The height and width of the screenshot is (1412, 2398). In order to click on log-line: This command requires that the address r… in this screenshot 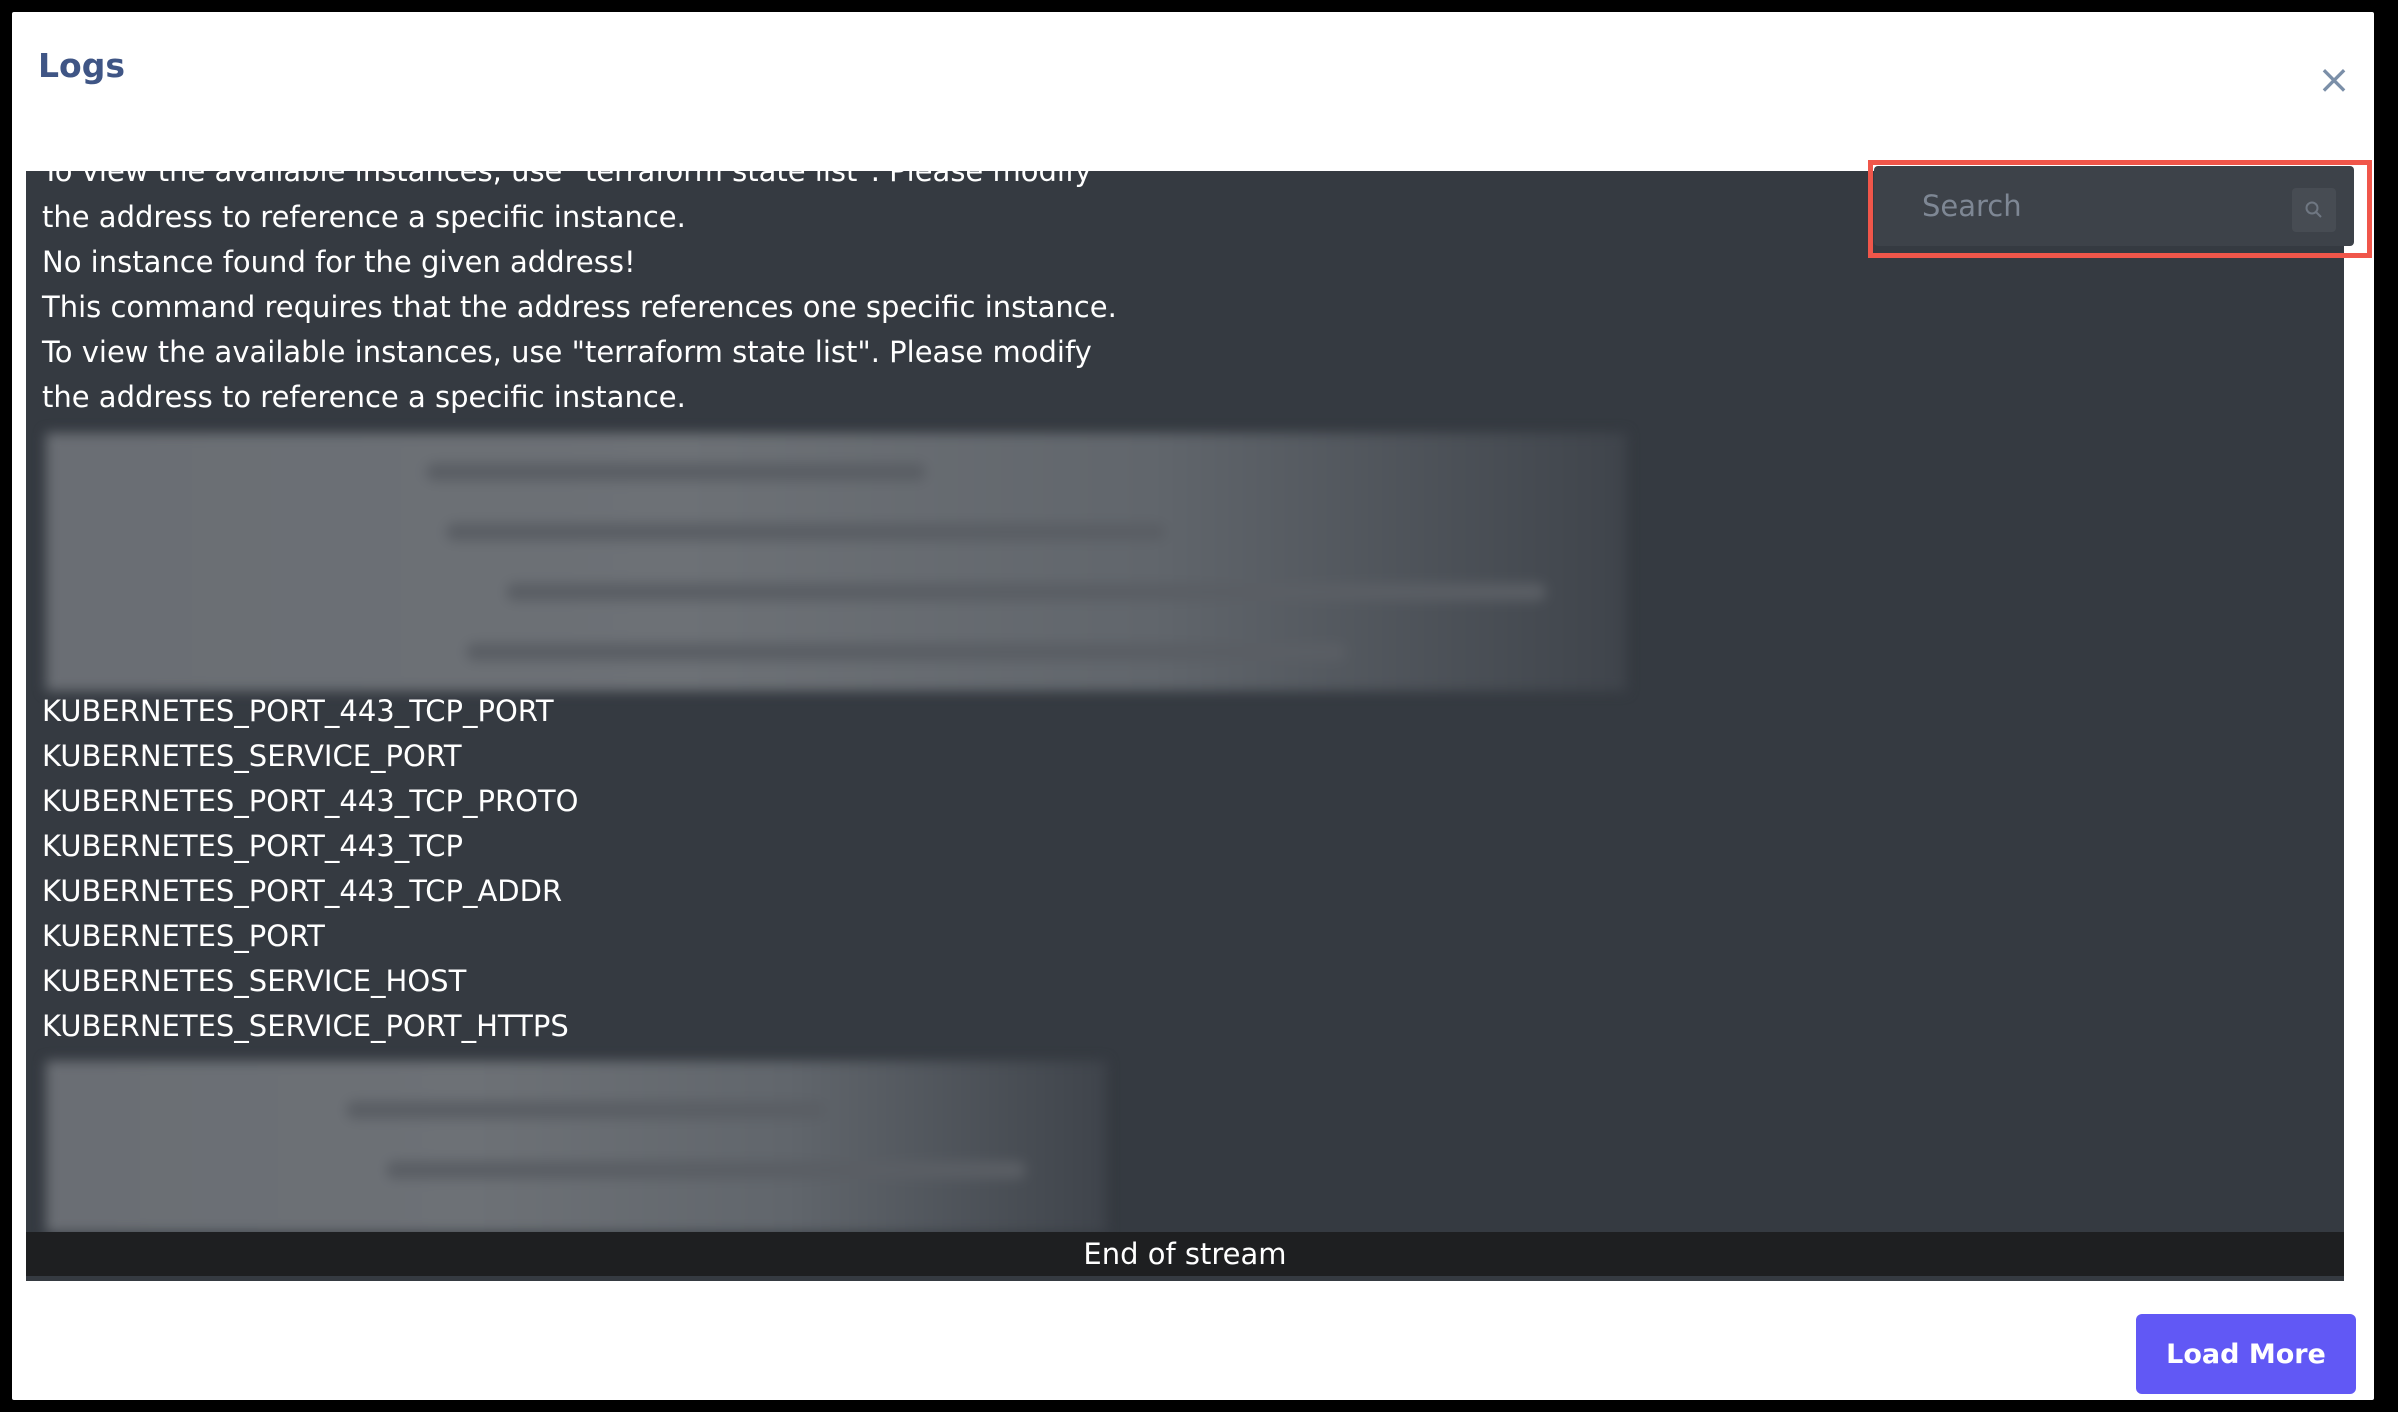, I will do `click(579, 307)`.